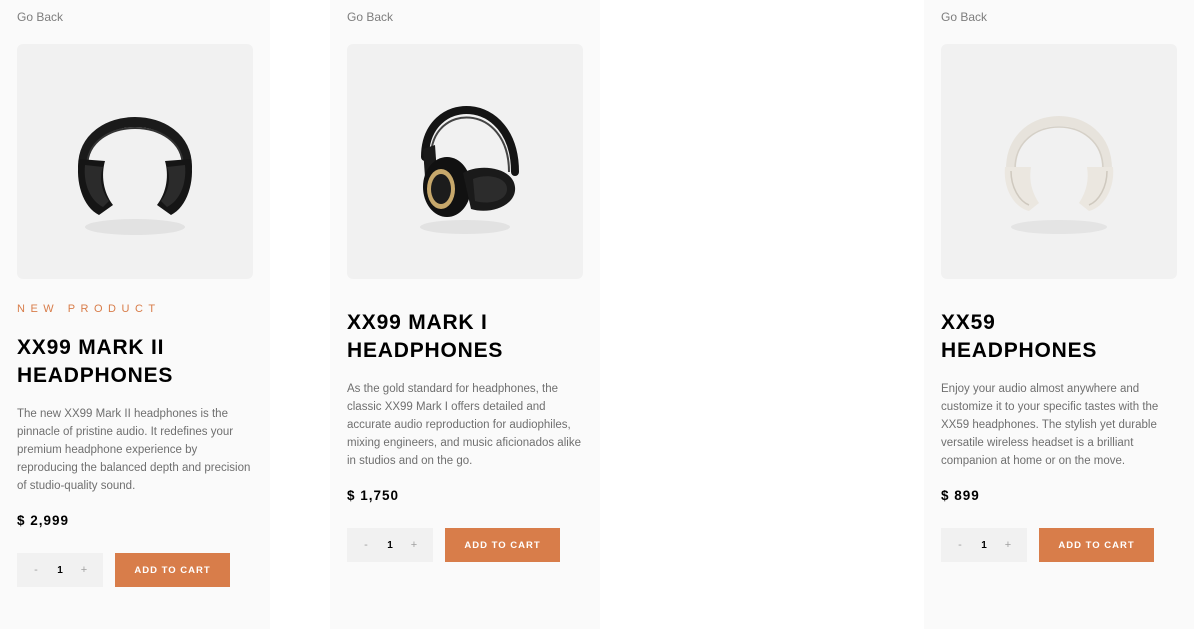 The width and height of the screenshot is (1194, 629). Describe the element at coordinates (43, 520) in the screenshot. I see `product-price: $ 2,999` at that location.